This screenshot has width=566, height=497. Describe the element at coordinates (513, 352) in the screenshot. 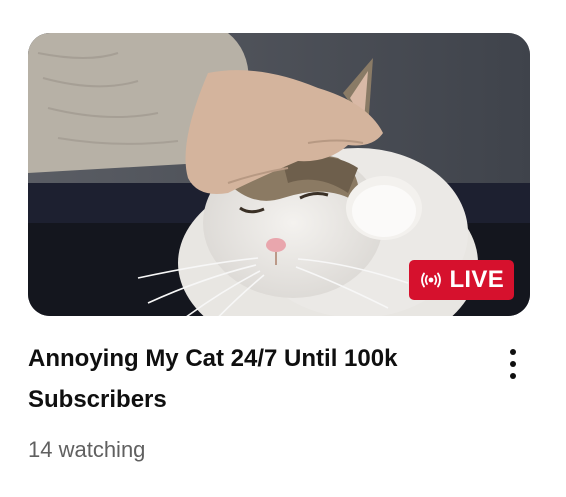

I see `more-vert-icon` at that location.